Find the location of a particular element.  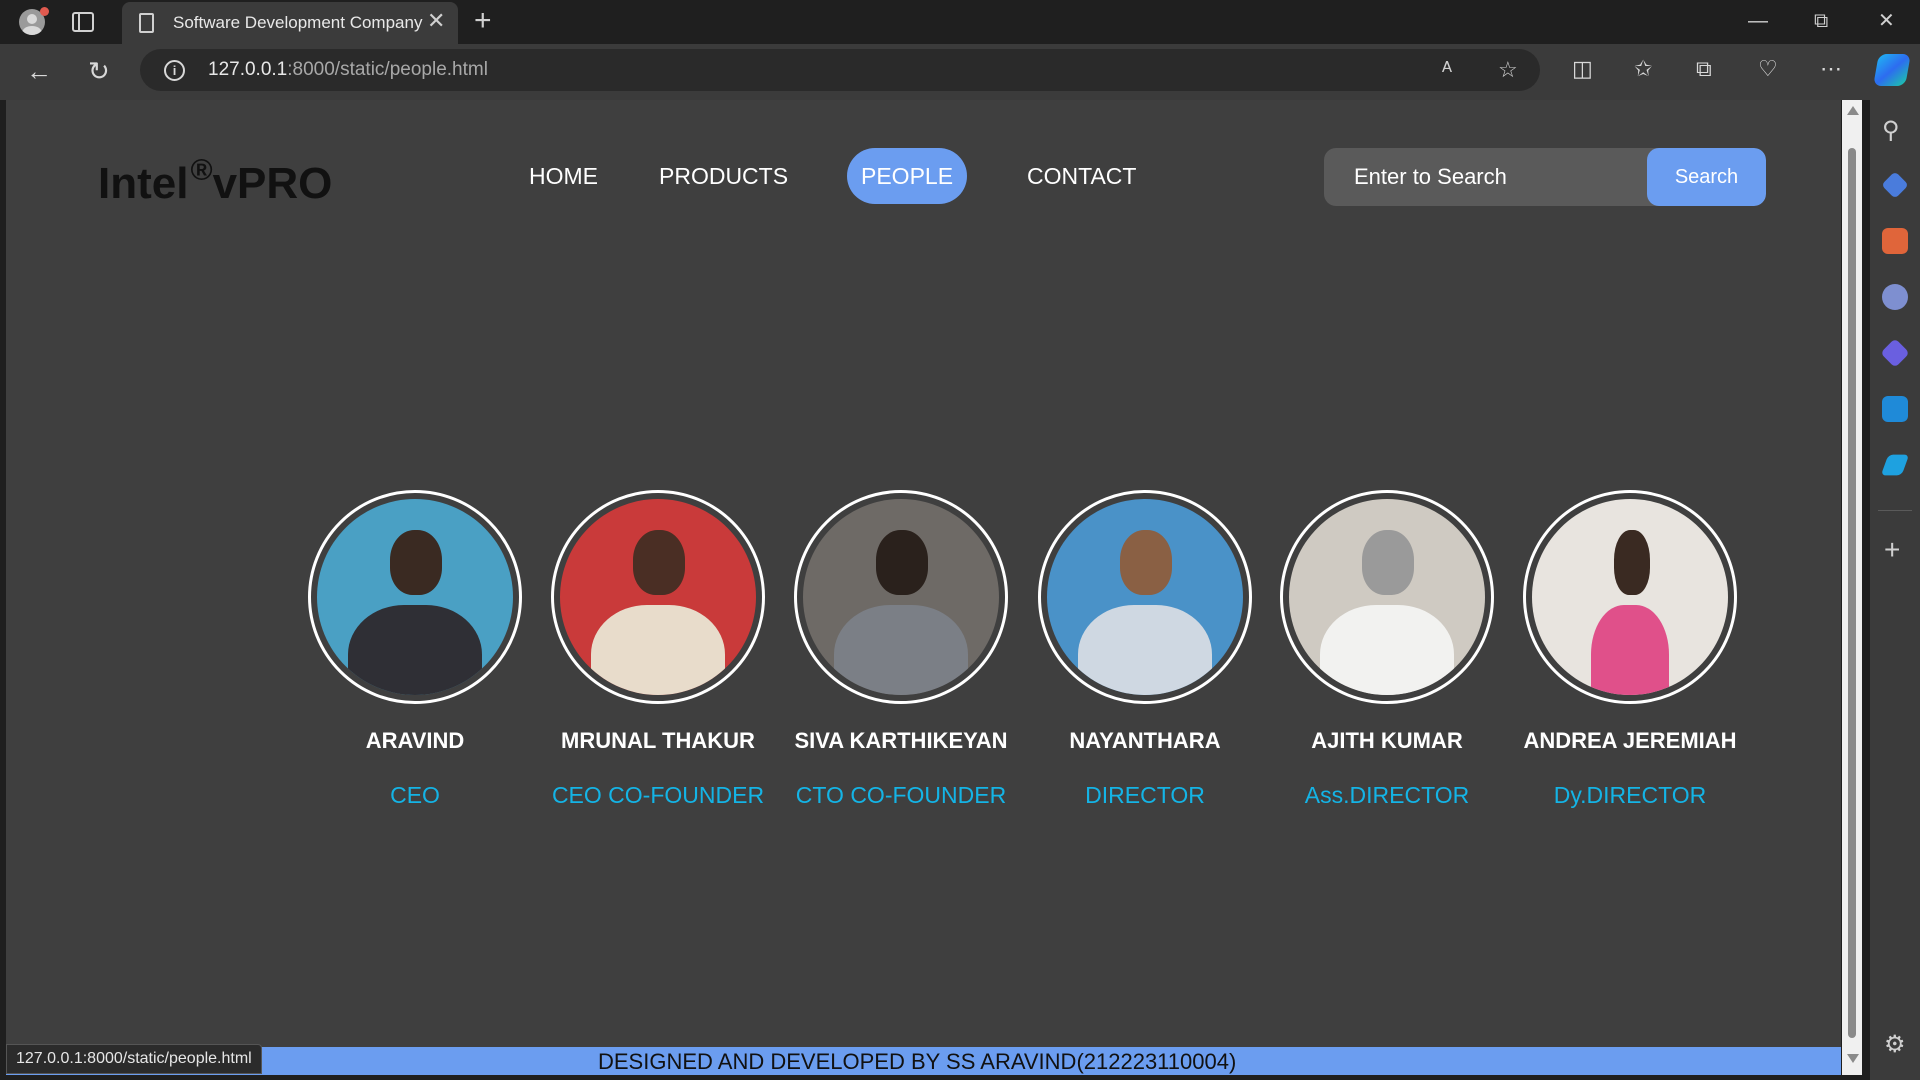

outlook-icon is located at coordinates (1895, 409).